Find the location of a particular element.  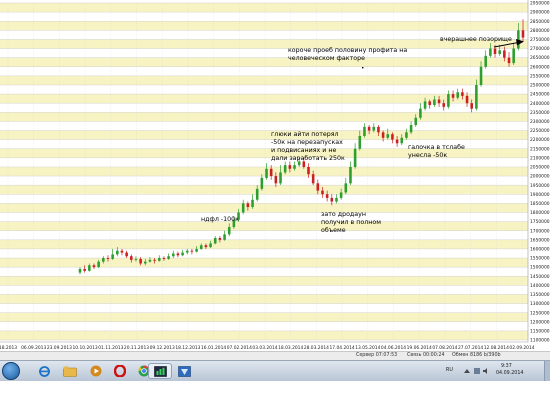

price-tick-label: 1700000 is located at coordinates (540, 231).